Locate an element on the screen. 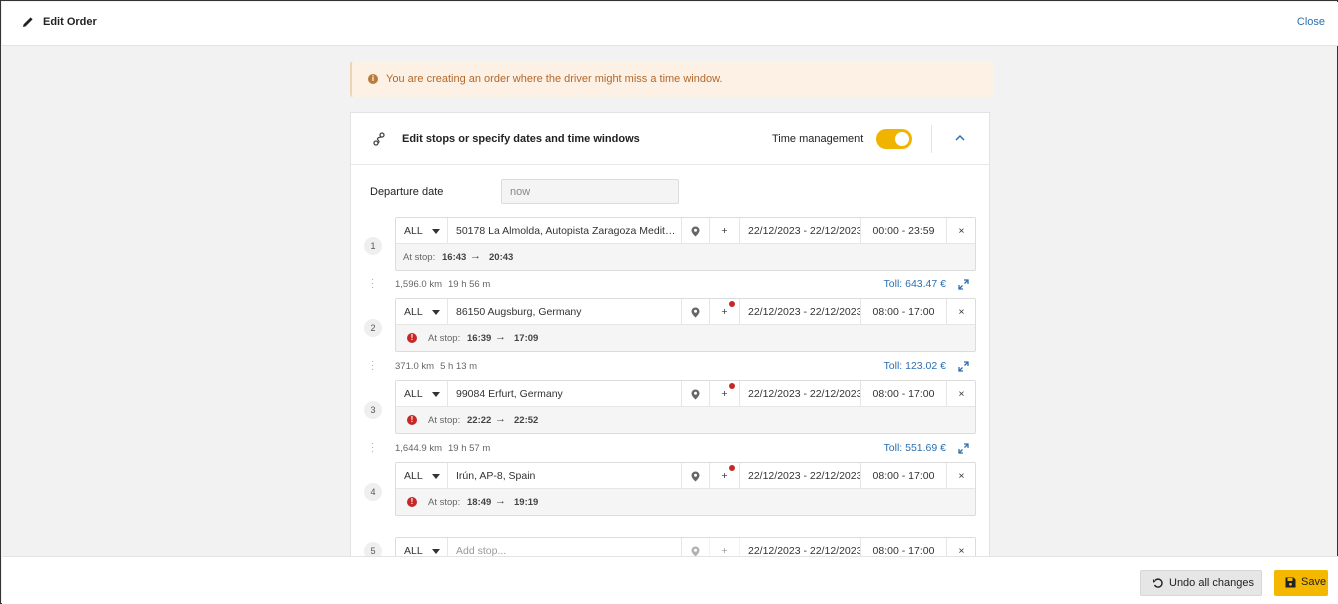 This screenshot has height=604, width=1338. segment-toll: Toll: 551.69 € is located at coordinates (915, 448).